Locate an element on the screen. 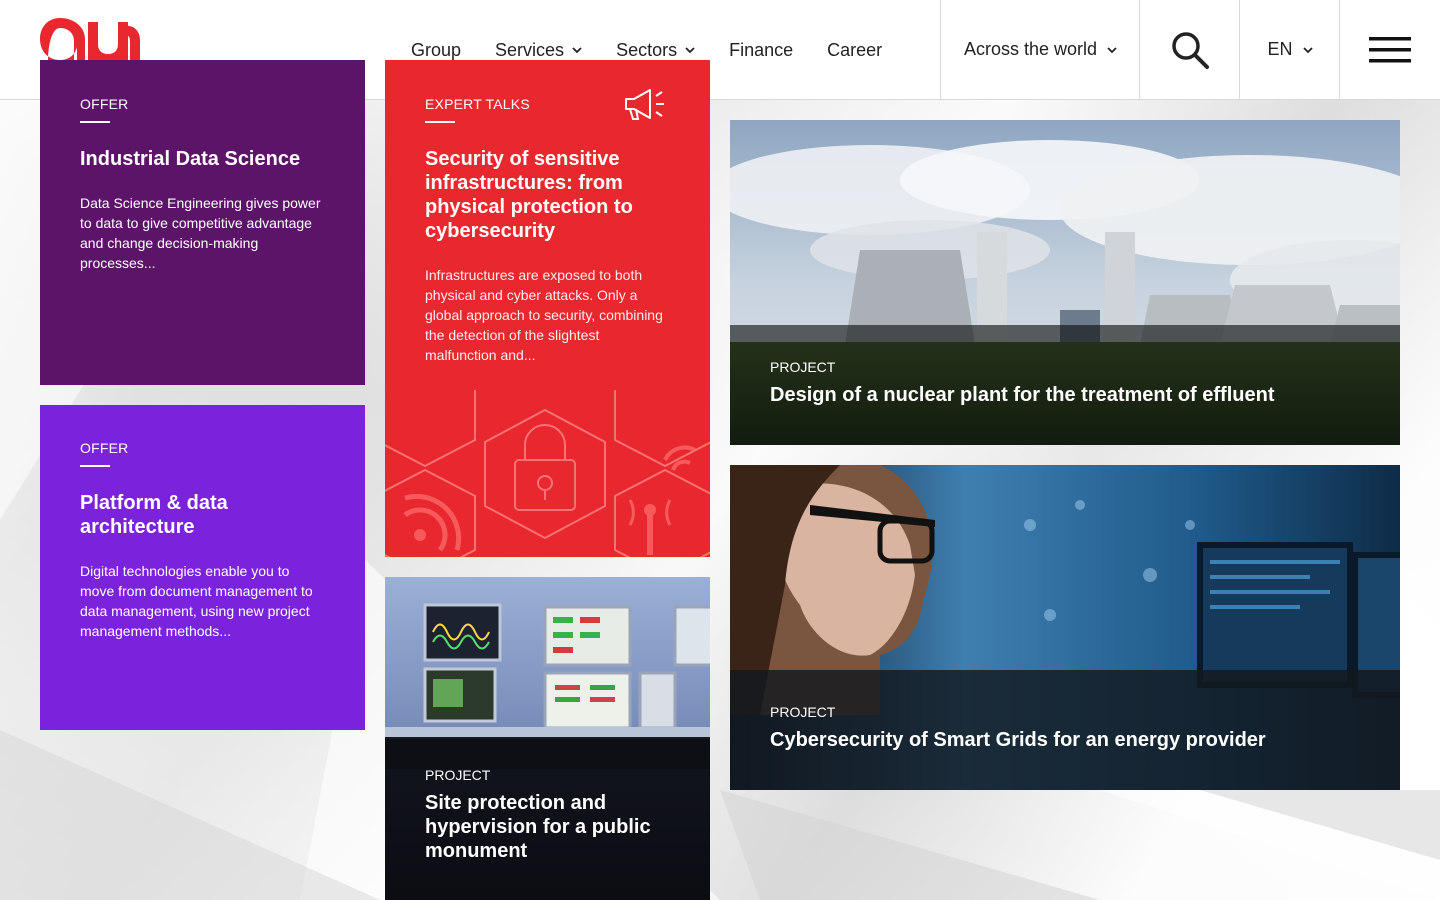 This screenshot has width=1440, height=900. search-button is located at coordinates (1189, 49).